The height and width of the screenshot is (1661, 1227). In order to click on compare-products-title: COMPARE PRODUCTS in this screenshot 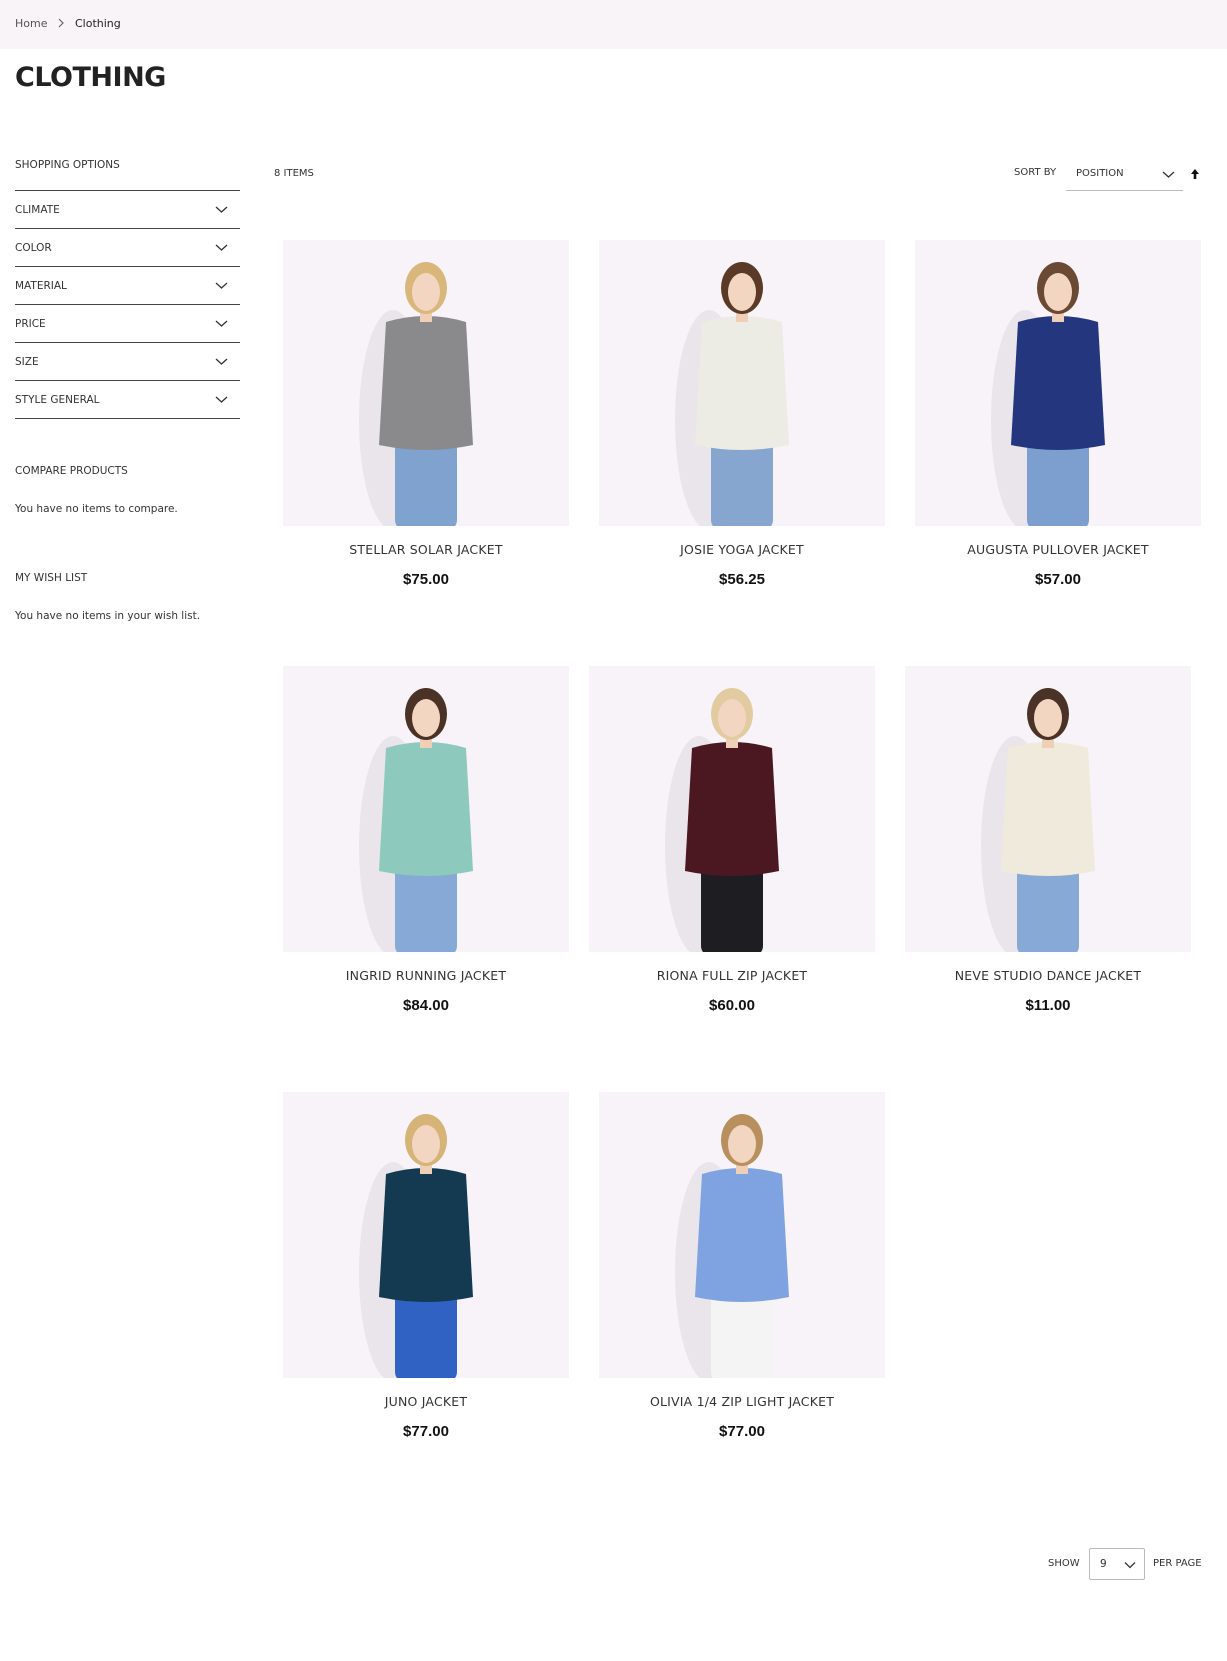, I will do `click(71, 471)`.